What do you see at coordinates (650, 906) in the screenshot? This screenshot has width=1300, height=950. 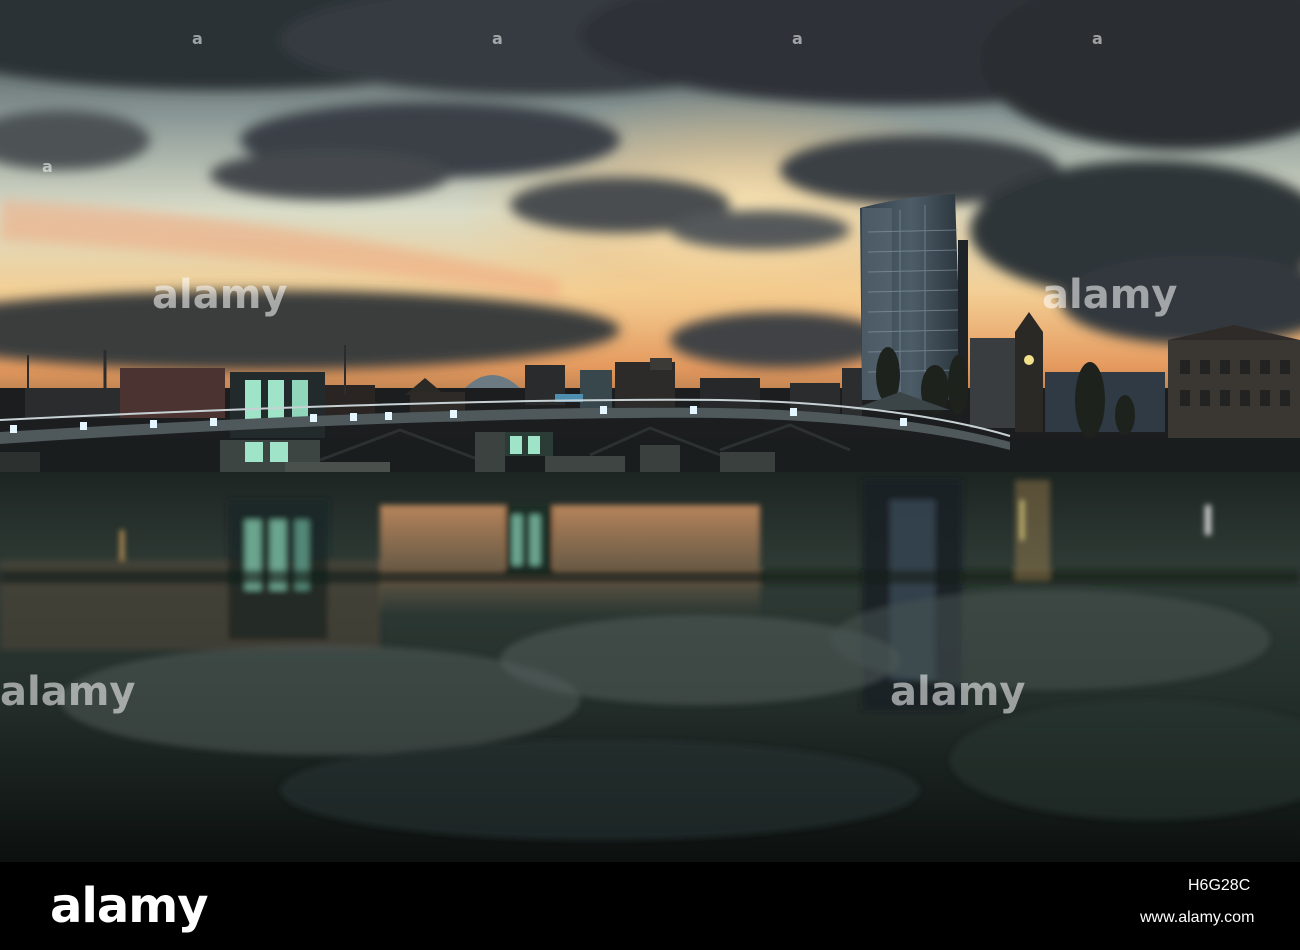 I see `footer-bar: alamy H6G28C www.alamy.com` at bounding box center [650, 906].